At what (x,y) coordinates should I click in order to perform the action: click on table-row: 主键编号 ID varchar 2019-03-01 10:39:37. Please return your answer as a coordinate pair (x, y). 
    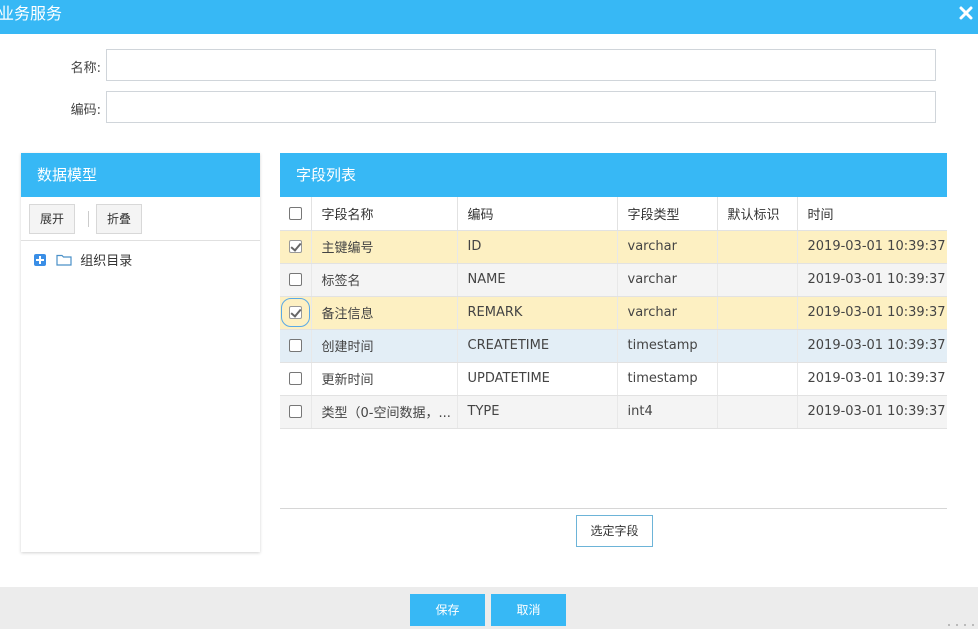
    Looking at the image, I should click on (613, 247).